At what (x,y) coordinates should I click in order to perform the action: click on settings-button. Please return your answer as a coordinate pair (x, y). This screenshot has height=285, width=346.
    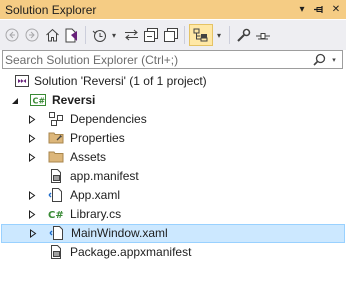
    Looking at the image, I should click on (263, 35).